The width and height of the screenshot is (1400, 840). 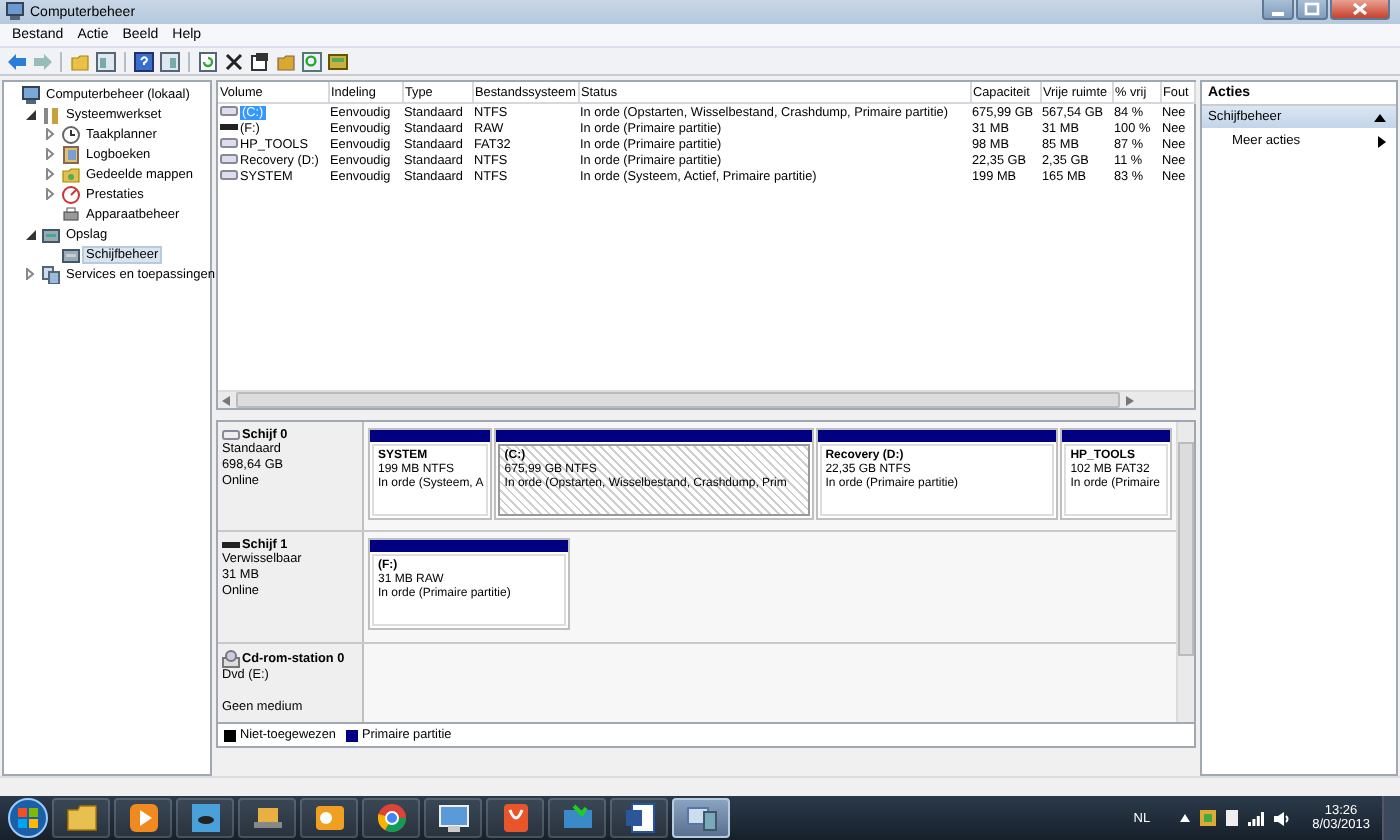 I want to click on delete-icon, so click(x=234, y=61).